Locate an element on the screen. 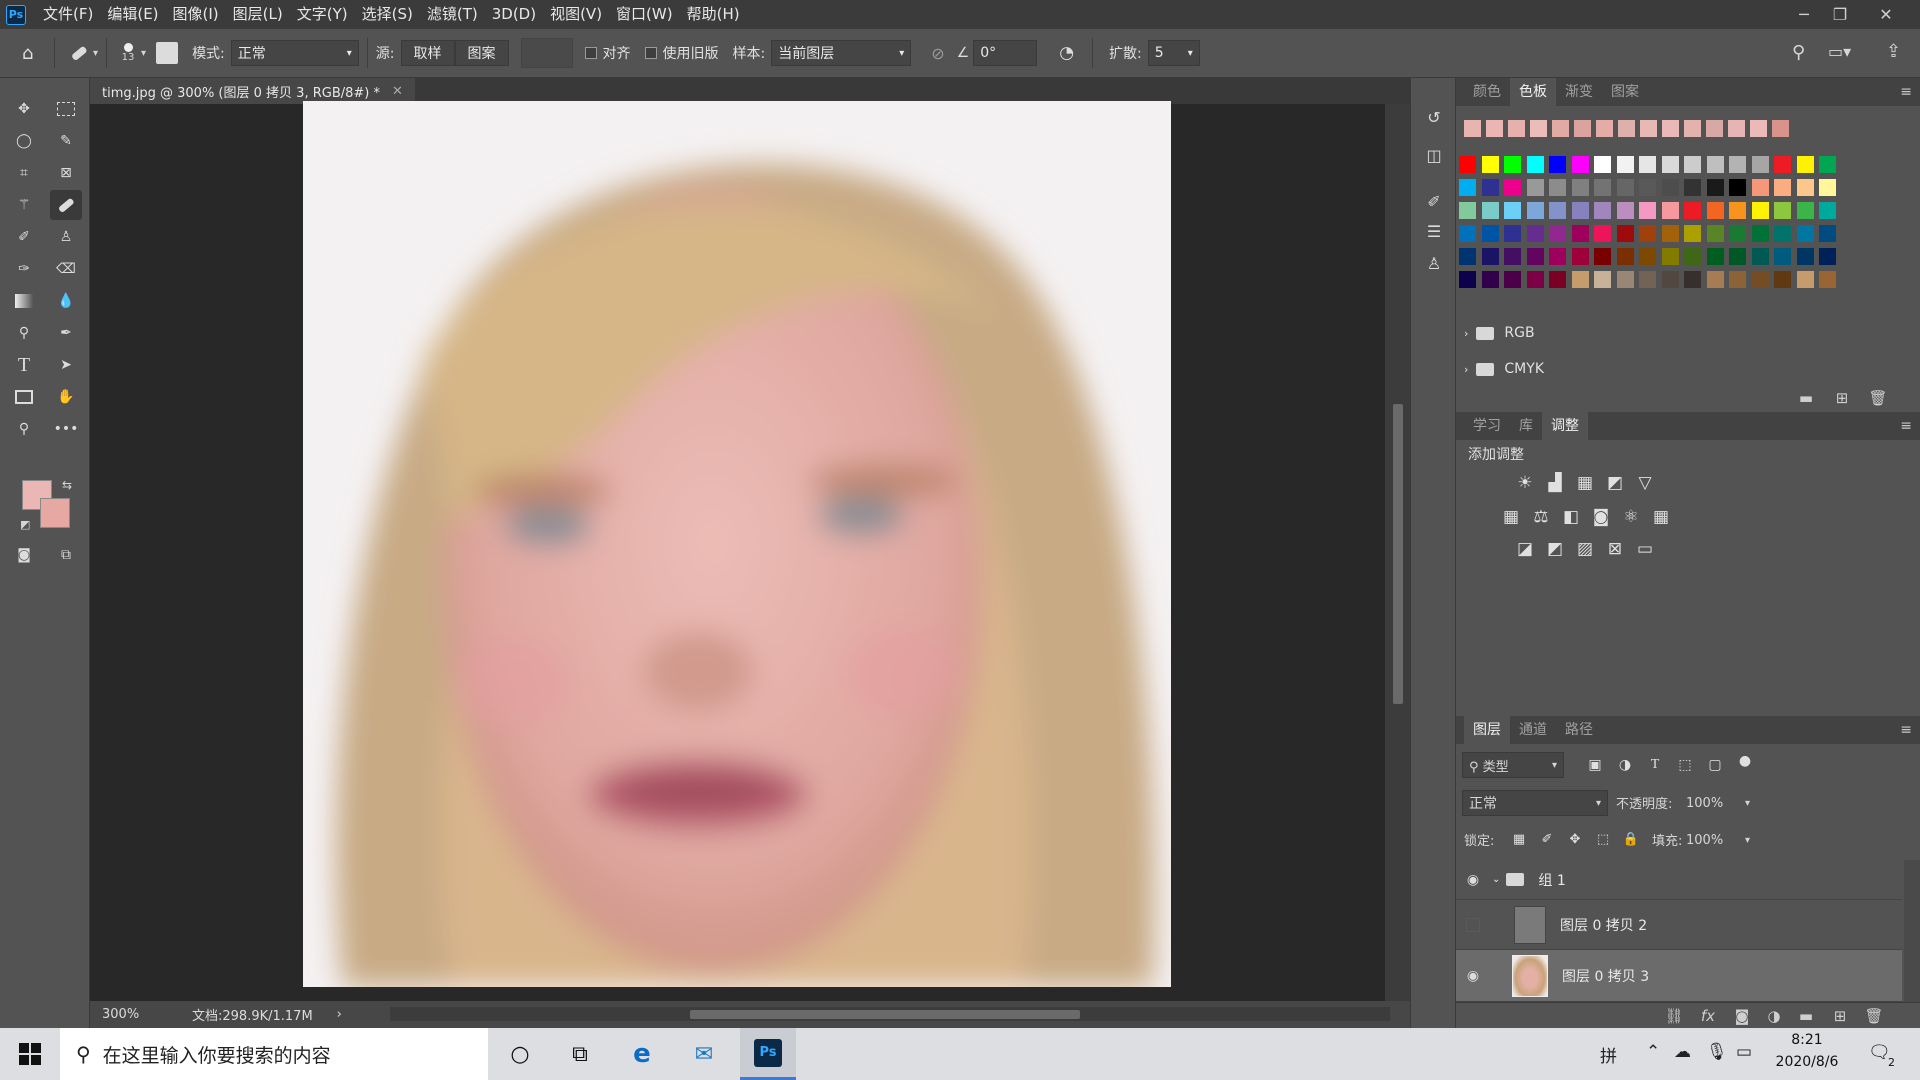 Image resolution: width=1920 pixels, height=1080 pixels. tab-channels: 通道 is located at coordinates (1533, 730).